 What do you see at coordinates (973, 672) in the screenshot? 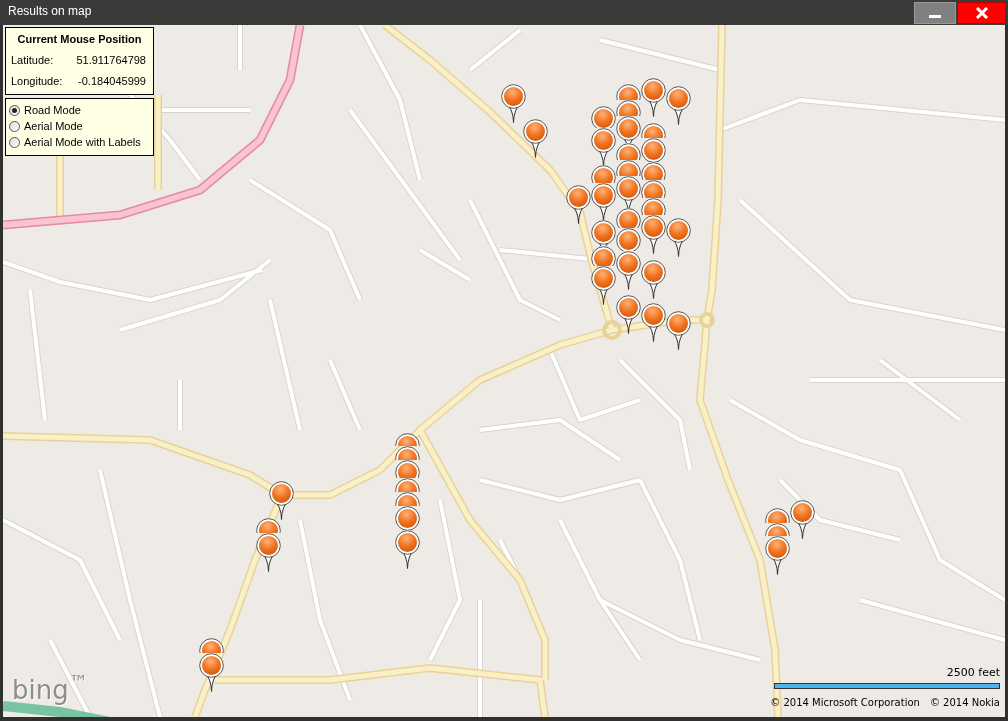
I see `scale-label: 2500 feet` at bounding box center [973, 672].